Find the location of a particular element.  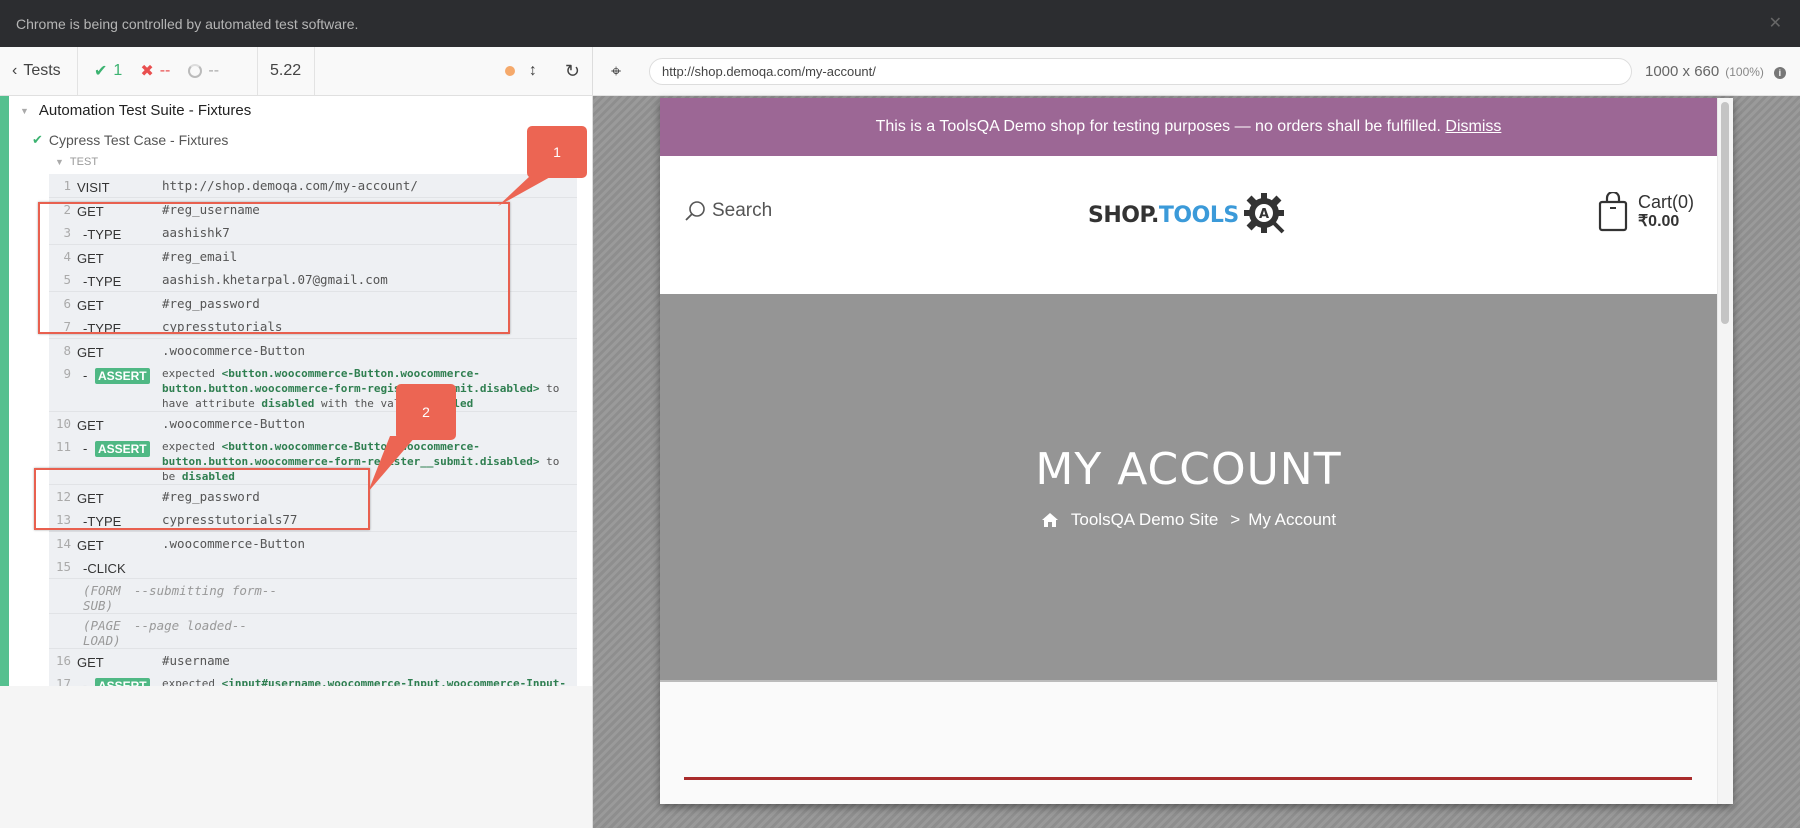

home-icon is located at coordinates (1050, 520).